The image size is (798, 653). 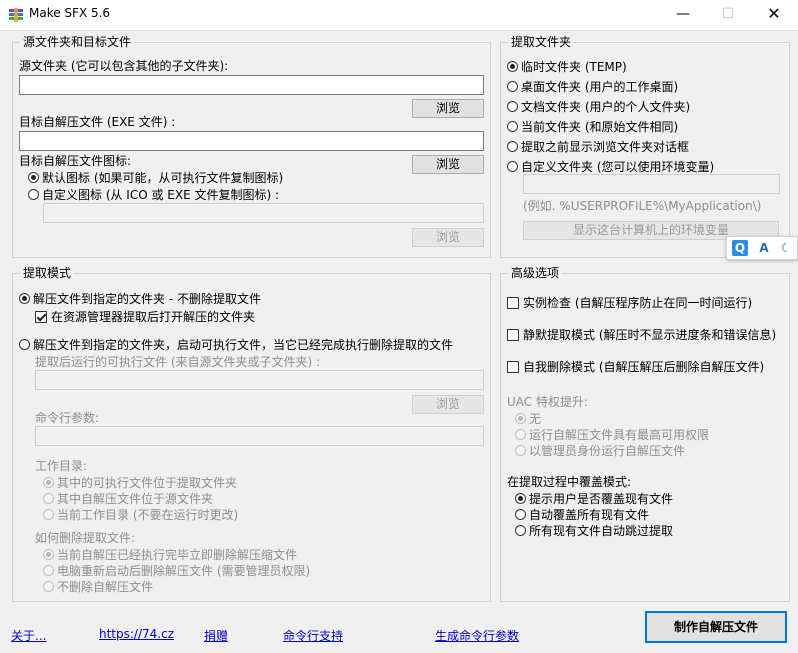 I want to click on radio-label: 当前文件夹 (和原始文件相同), so click(x=600, y=127).